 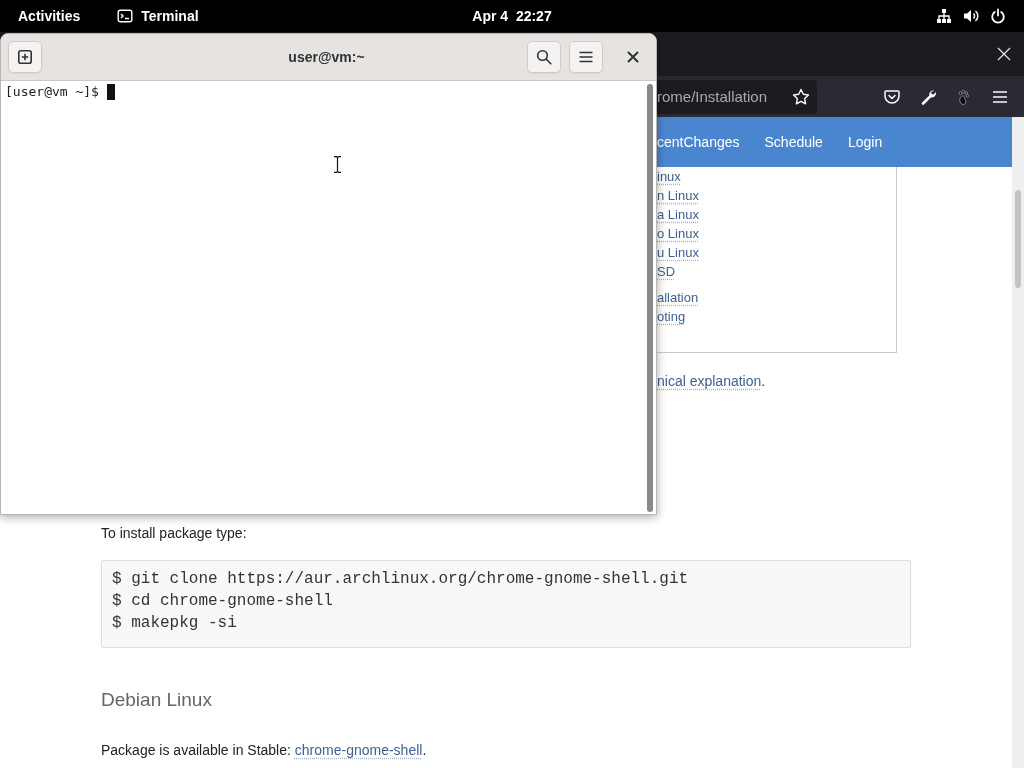 What do you see at coordinates (1018, 442) in the screenshot?
I see `page-scrollbar` at bounding box center [1018, 442].